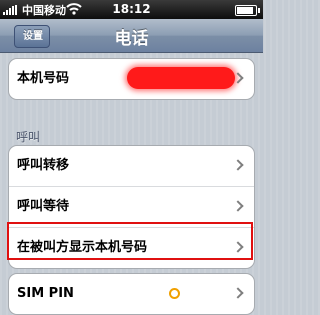 The height and width of the screenshot is (315, 320). I want to click on sim-pin-label: SIM PIN, so click(45, 293).